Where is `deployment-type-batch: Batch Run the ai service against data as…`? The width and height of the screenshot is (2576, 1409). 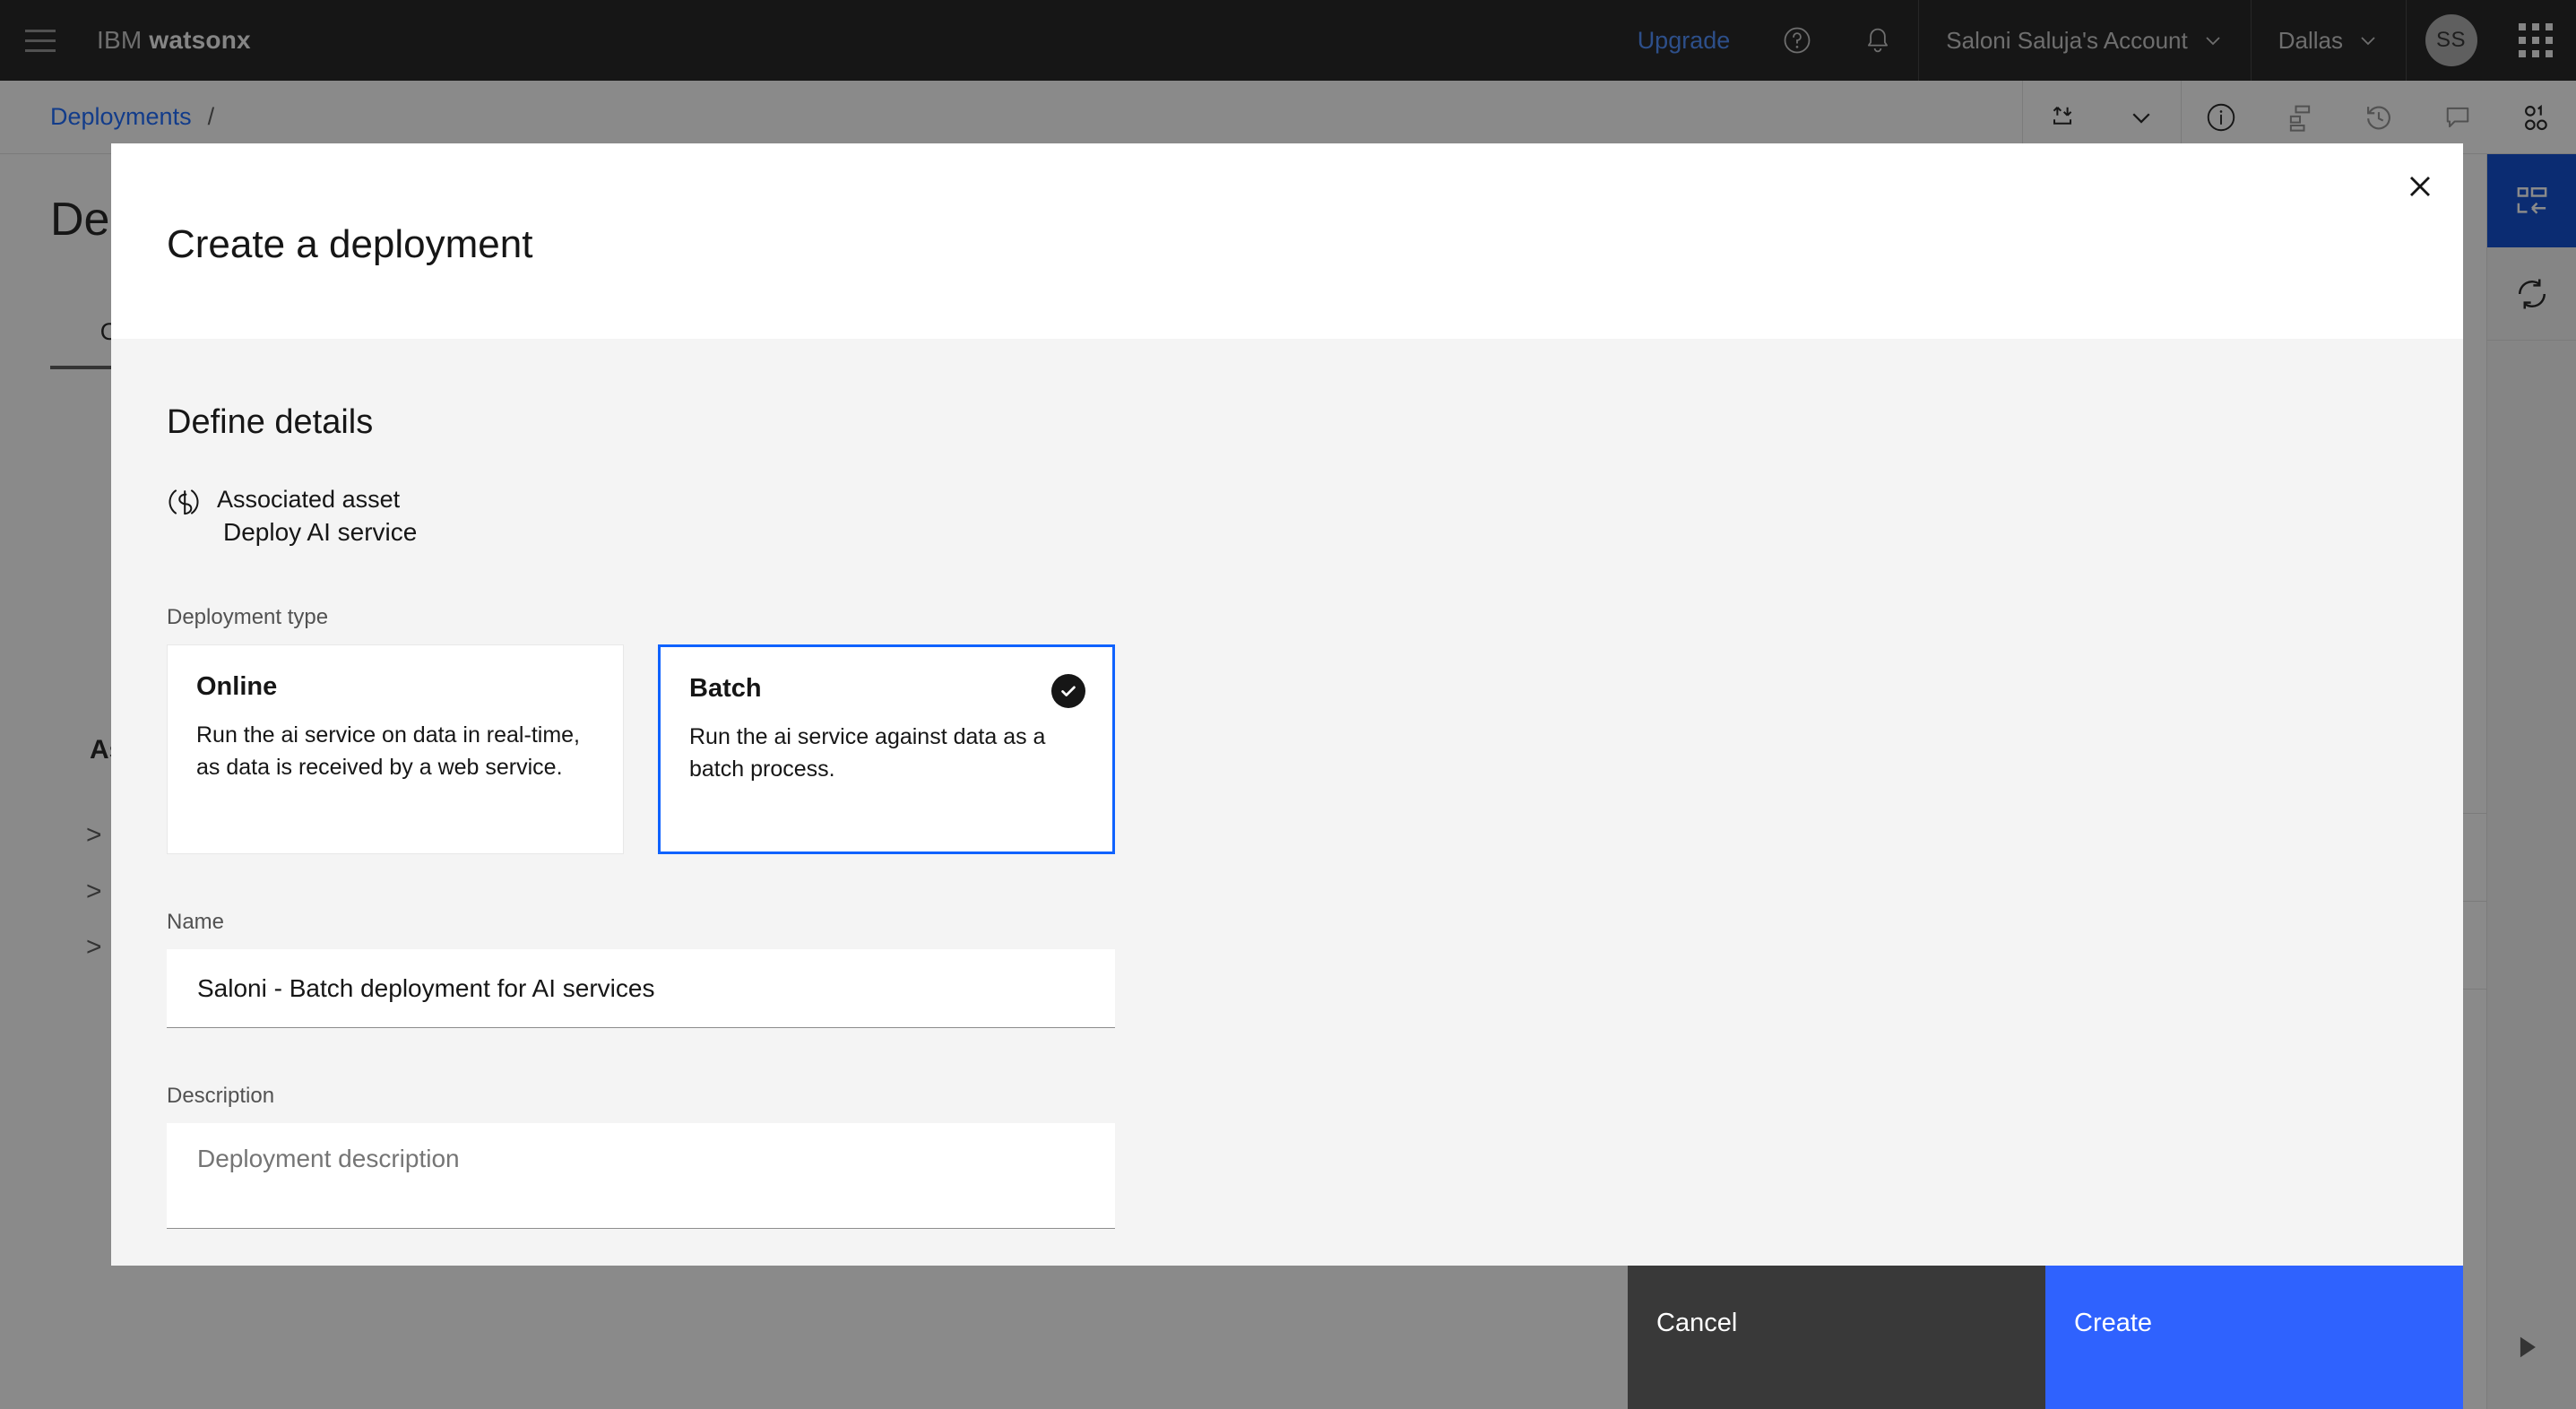
deployment-type-batch: Batch Run the ai service against data as… is located at coordinates (886, 749).